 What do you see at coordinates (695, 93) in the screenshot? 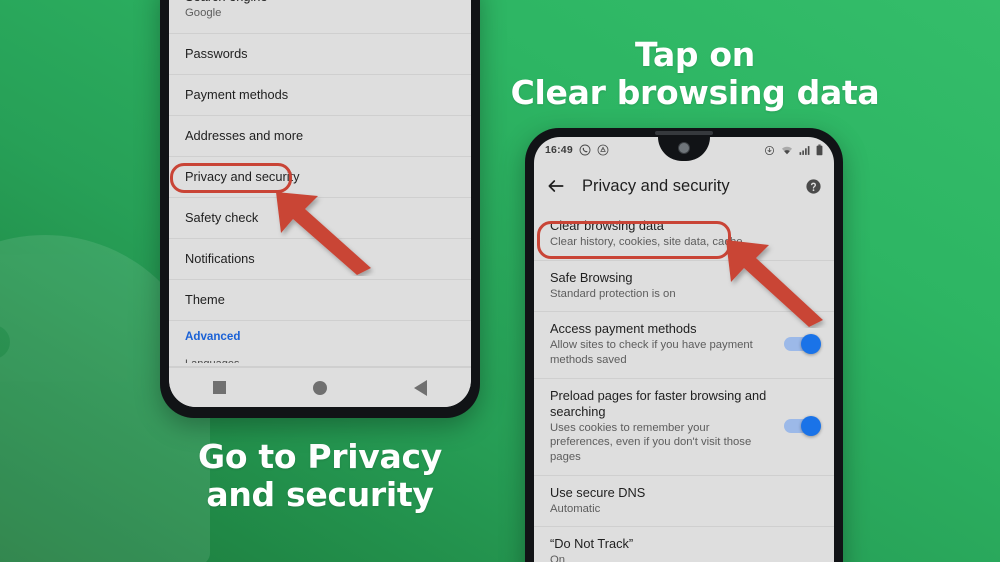
I see `caption-right-line2: Clear browsing data` at bounding box center [695, 93].